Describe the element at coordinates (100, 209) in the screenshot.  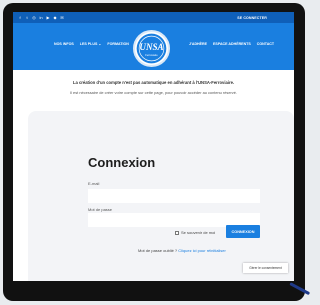
I see `password-label: Mot de passe` at that location.